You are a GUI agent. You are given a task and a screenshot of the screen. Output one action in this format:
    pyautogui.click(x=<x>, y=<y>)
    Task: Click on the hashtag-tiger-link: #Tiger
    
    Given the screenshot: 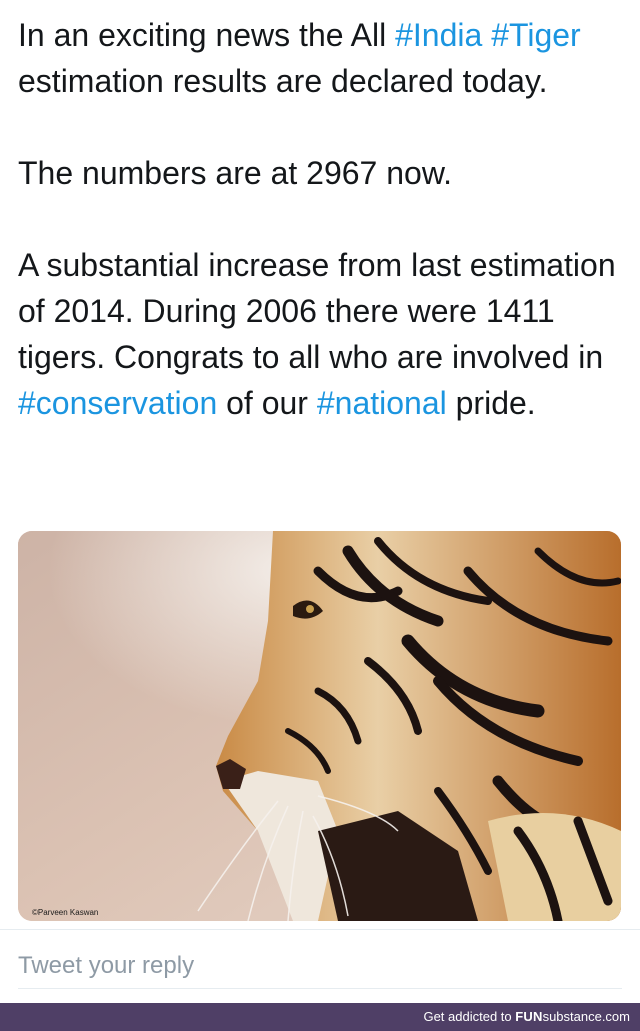 What is the action you would take?
    pyautogui.click(x=536, y=35)
    